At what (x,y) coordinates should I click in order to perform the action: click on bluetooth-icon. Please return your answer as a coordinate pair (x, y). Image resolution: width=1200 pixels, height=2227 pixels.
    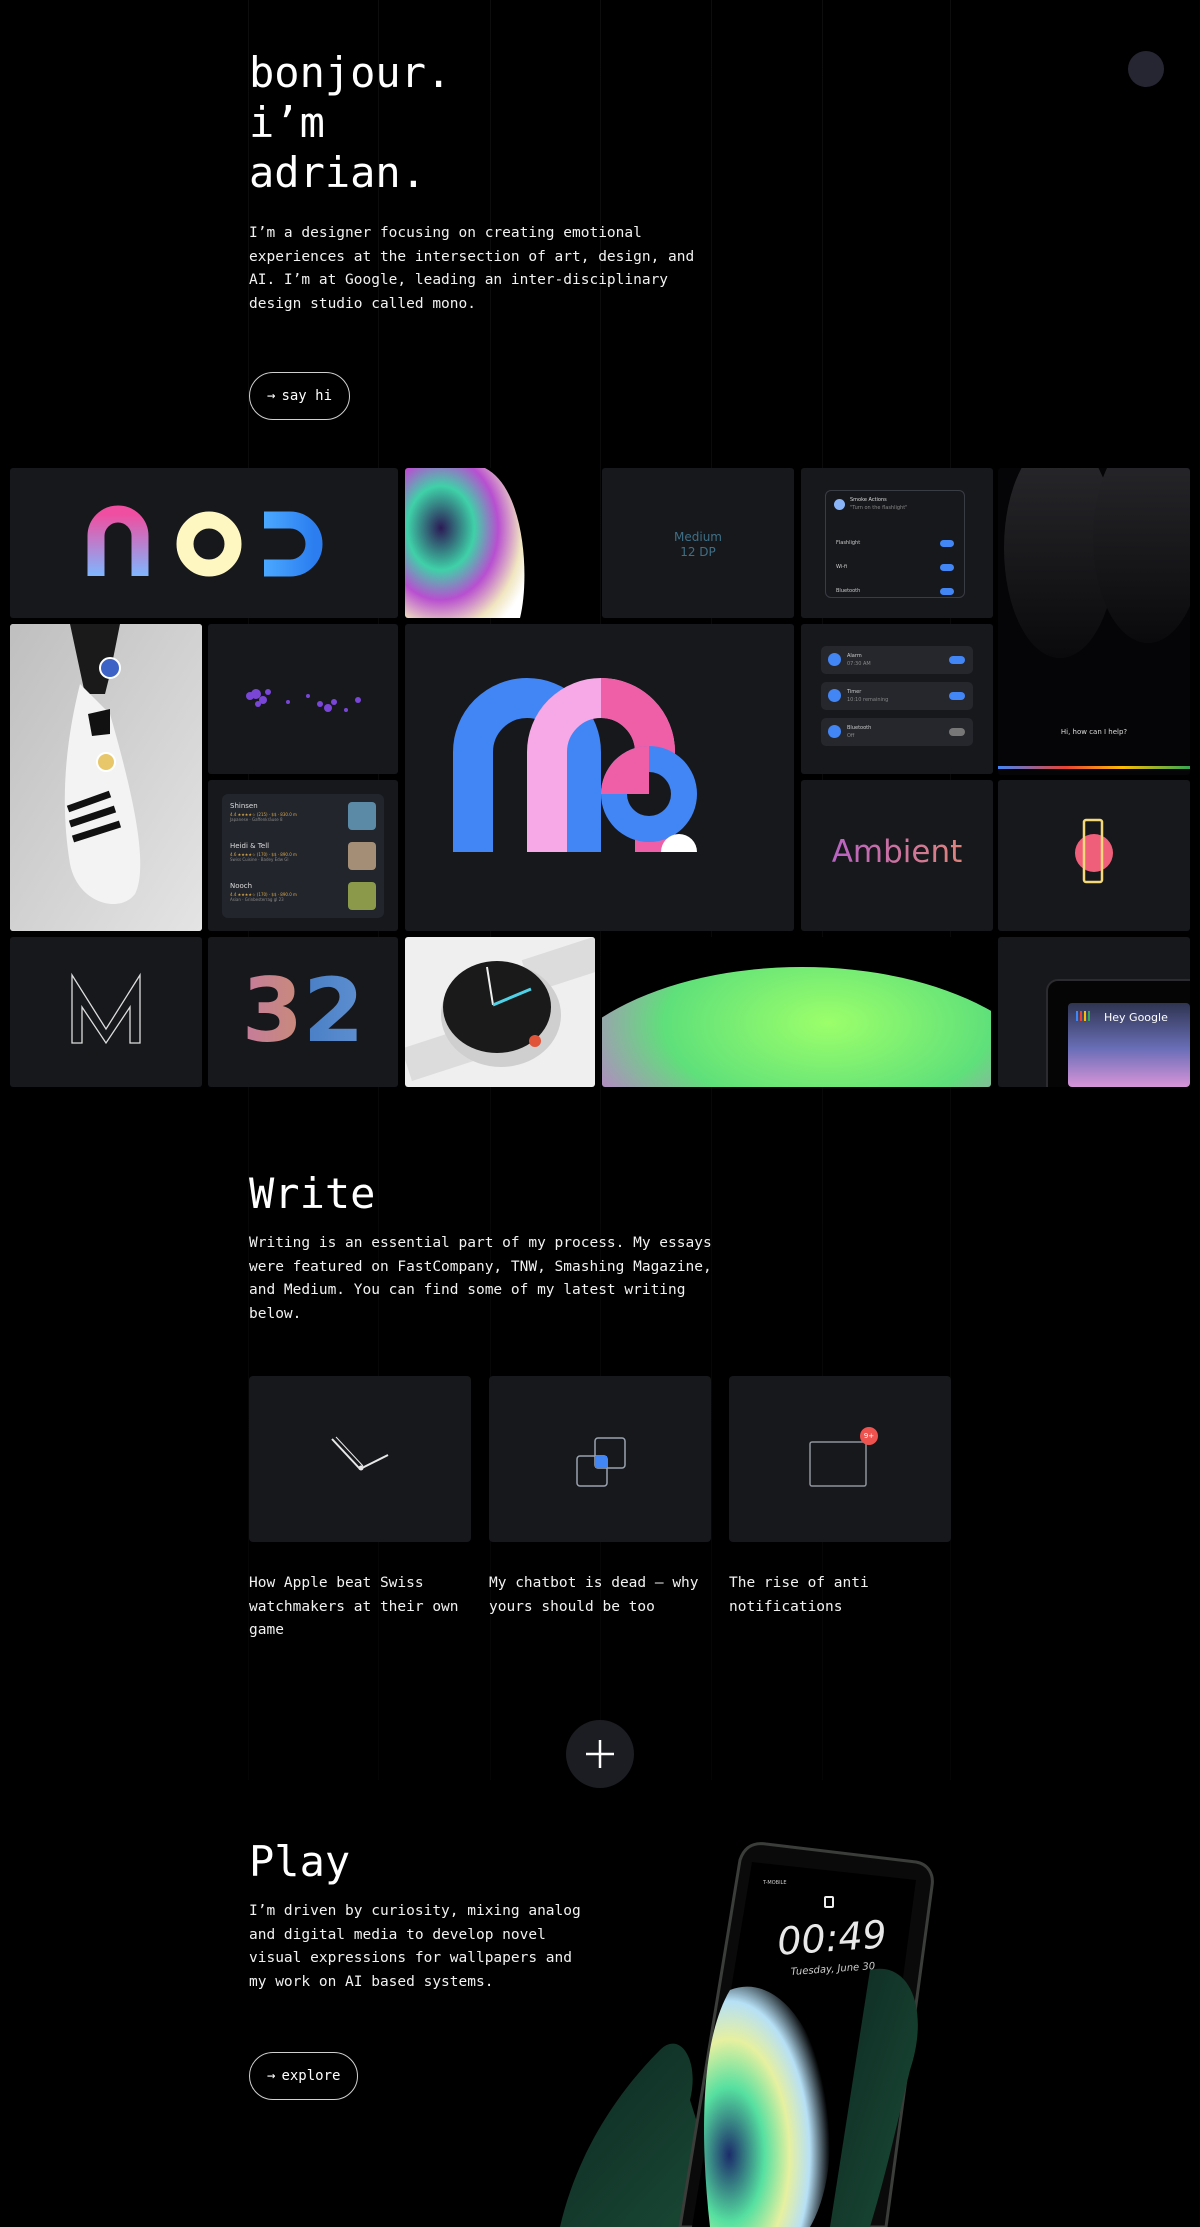
    Looking at the image, I should click on (834, 731).